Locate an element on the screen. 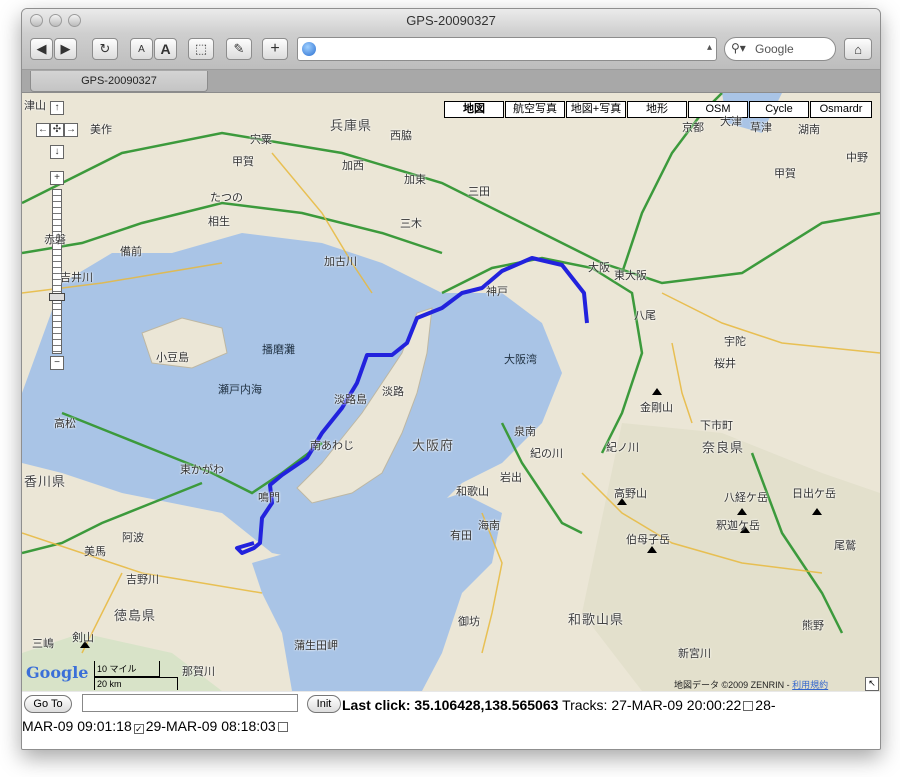  terms-link: 利用規約 is located at coordinates (810, 685).